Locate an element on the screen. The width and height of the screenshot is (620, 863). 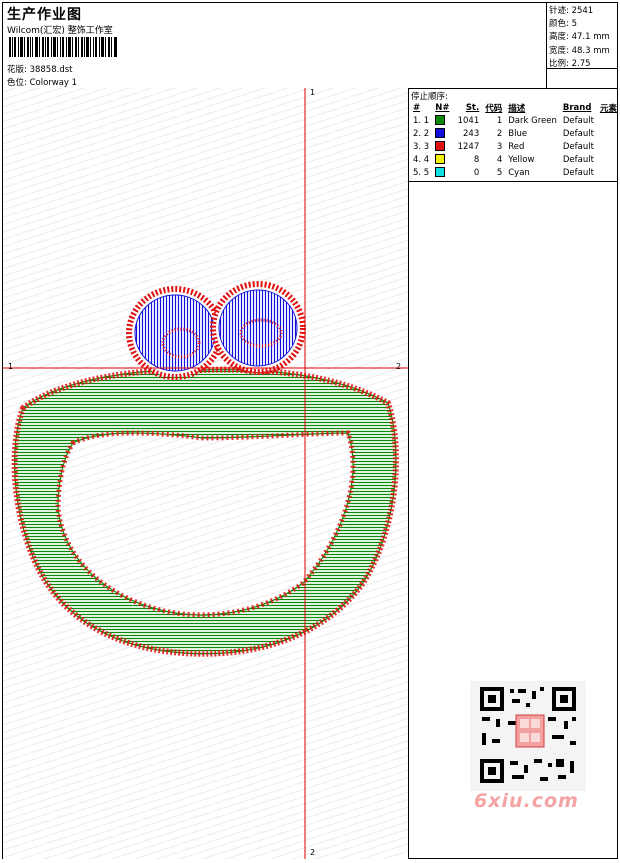
col-number: N# is located at coordinates (442, 107).